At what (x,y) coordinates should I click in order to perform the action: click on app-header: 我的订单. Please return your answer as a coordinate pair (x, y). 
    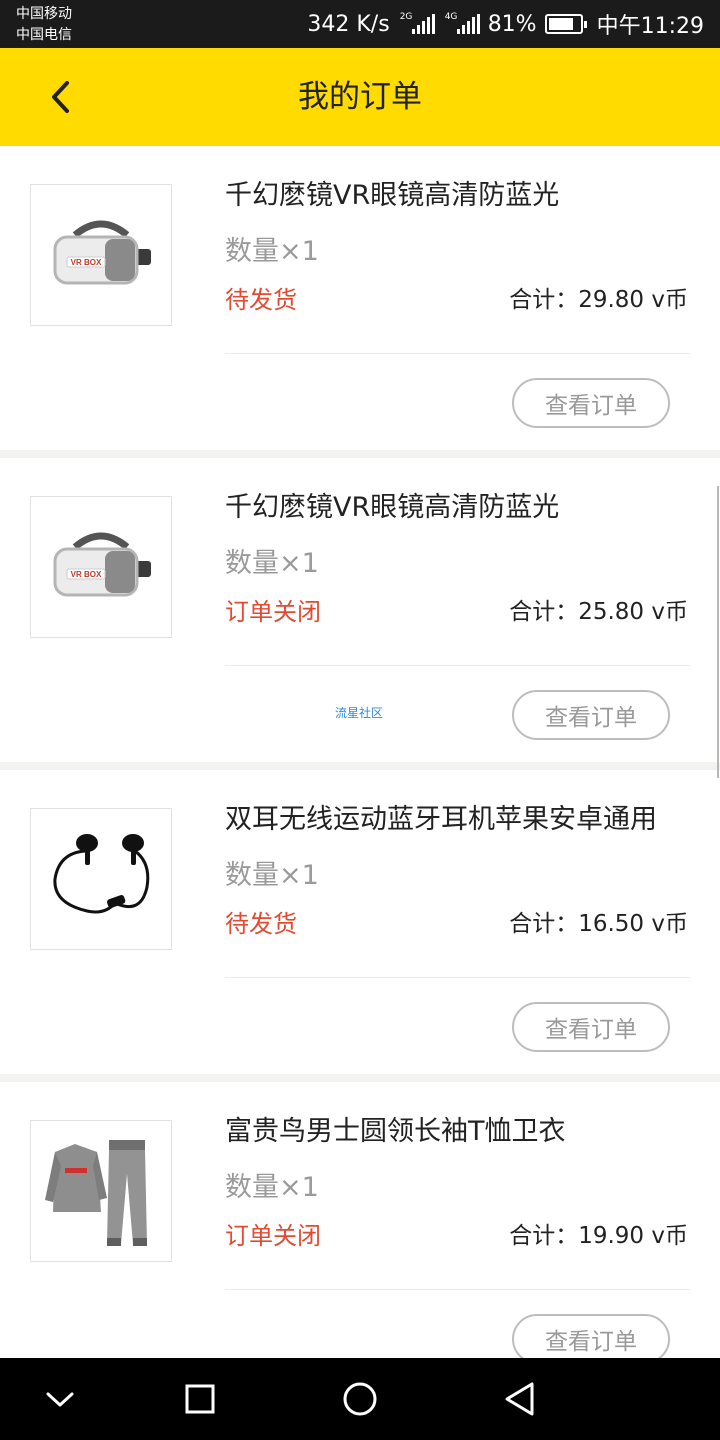
    Looking at the image, I should click on (360, 97).